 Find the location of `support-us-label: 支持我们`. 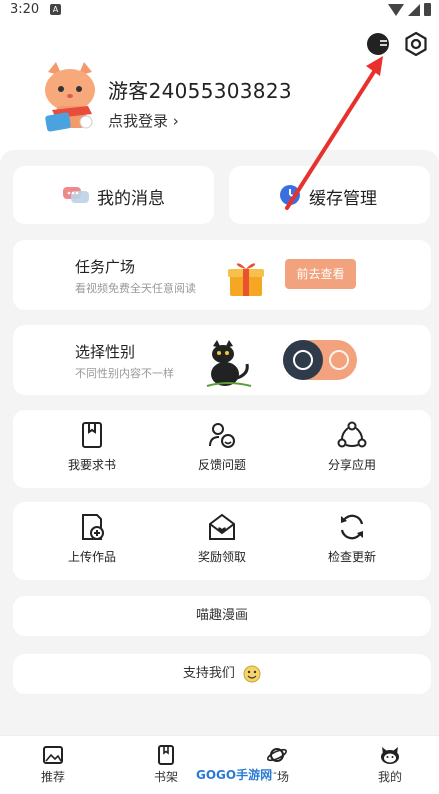

support-us-label: 支持我们 is located at coordinates (208, 673).